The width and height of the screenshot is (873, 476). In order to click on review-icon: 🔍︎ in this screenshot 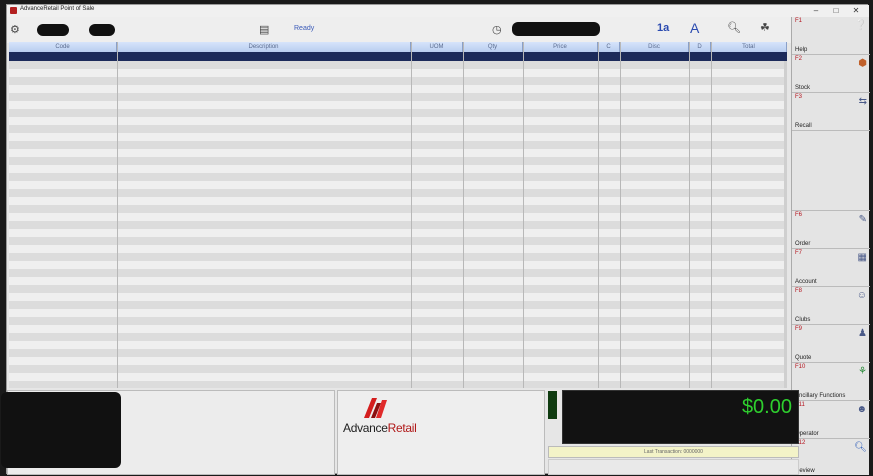, I will do `click(860, 447)`.